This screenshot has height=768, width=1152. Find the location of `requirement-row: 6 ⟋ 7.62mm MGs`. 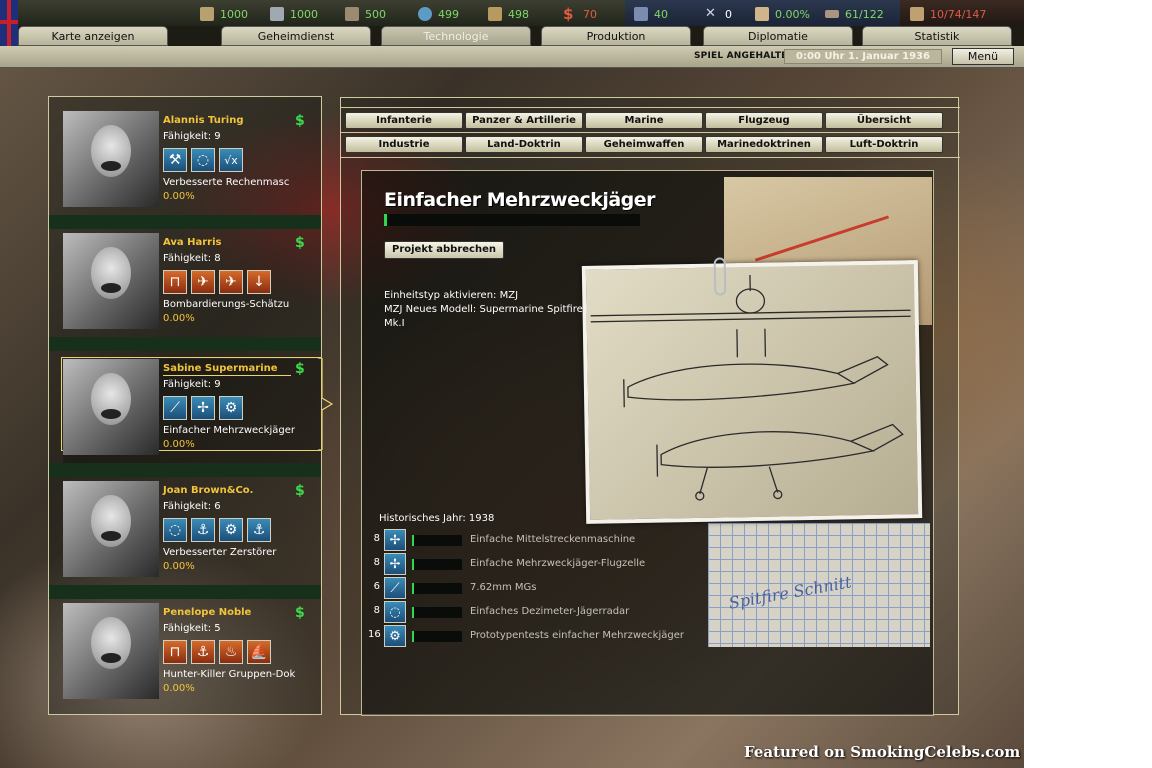

requirement-row: 6 ⟋ 7.62mm MGs is located at coordinates (533, 588).